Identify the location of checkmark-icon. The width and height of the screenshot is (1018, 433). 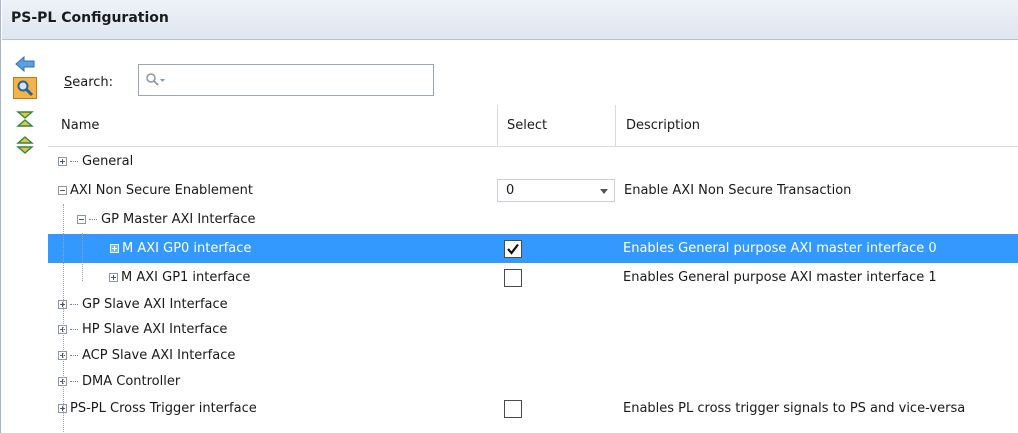
(513, 249).